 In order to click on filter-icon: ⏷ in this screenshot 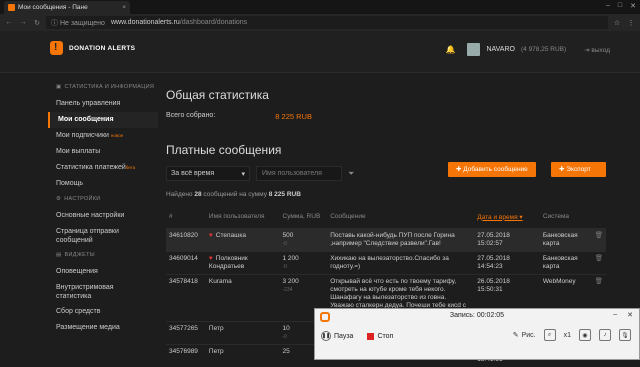, I will do `click(351, 174)`.